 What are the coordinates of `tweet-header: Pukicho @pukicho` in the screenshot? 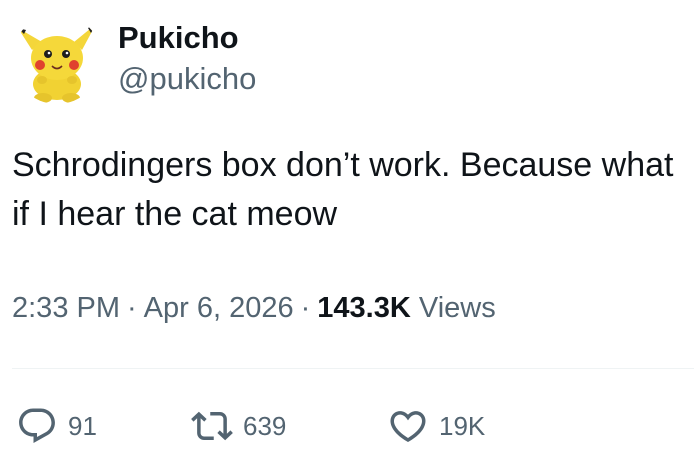 It's located at (134, 59).